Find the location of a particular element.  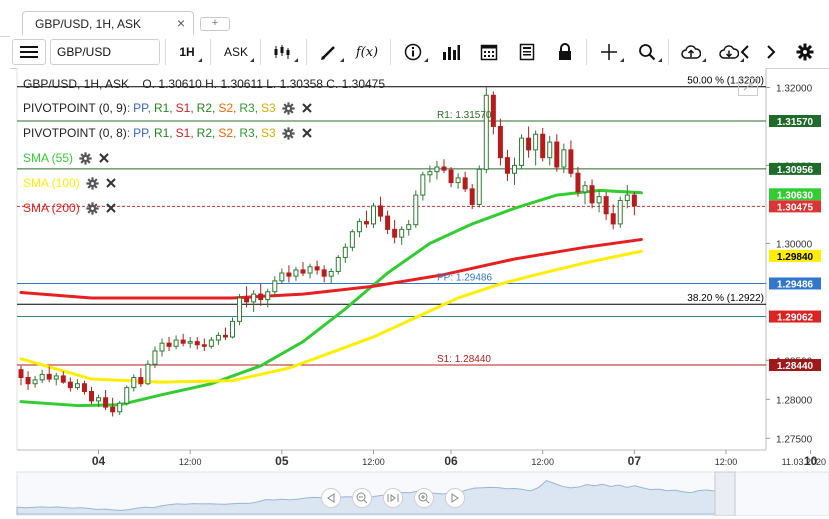

nav-zoom-out-button is located at coordinates (362, 498).